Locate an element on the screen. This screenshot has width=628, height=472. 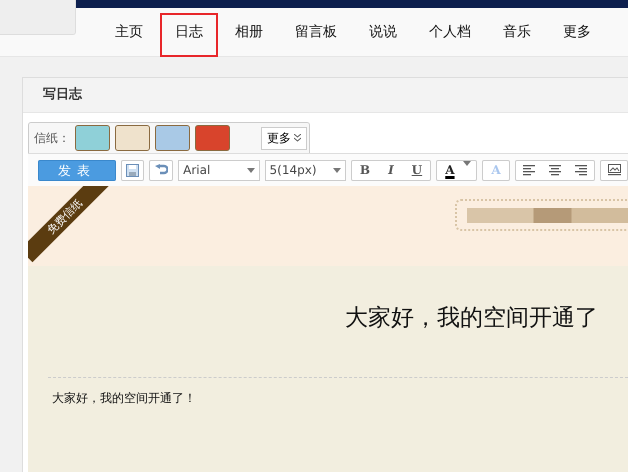
undo-button is located at coordinates (161, 170).